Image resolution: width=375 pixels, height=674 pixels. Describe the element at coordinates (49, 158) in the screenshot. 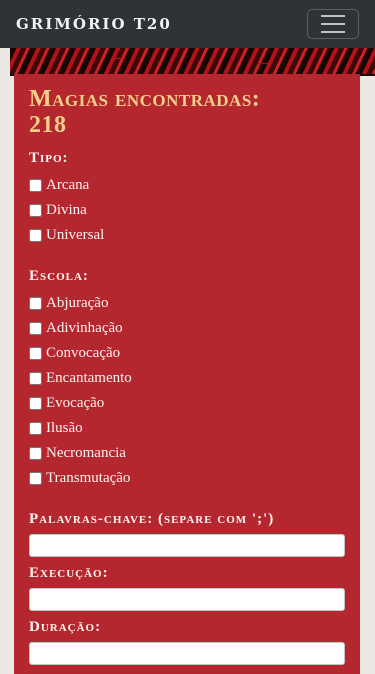

I see `tipo-label: Tipo:` at that location.